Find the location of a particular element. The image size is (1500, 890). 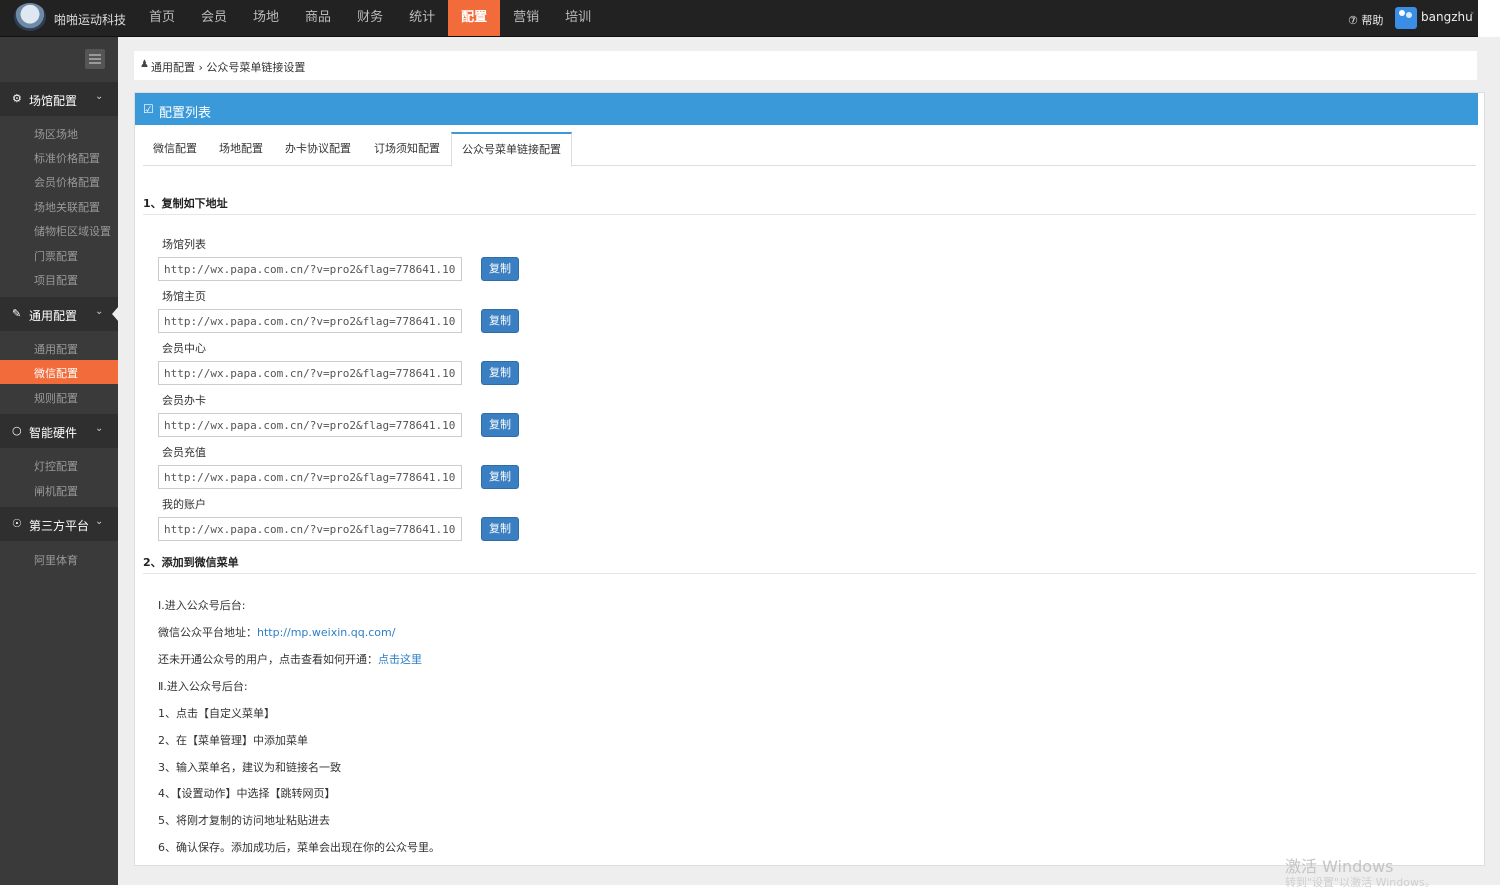

click-here-link: 点击这里 is located at coordinates (400, 659).